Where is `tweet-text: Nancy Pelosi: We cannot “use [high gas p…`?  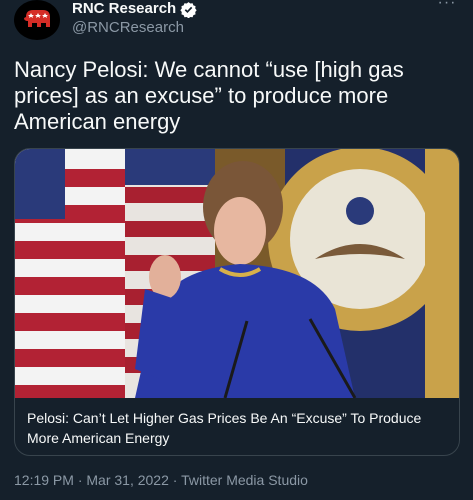
tweet-text: Nancy Pelosi: We cannot “use [high gas p… is located at coordinates (209, 95).